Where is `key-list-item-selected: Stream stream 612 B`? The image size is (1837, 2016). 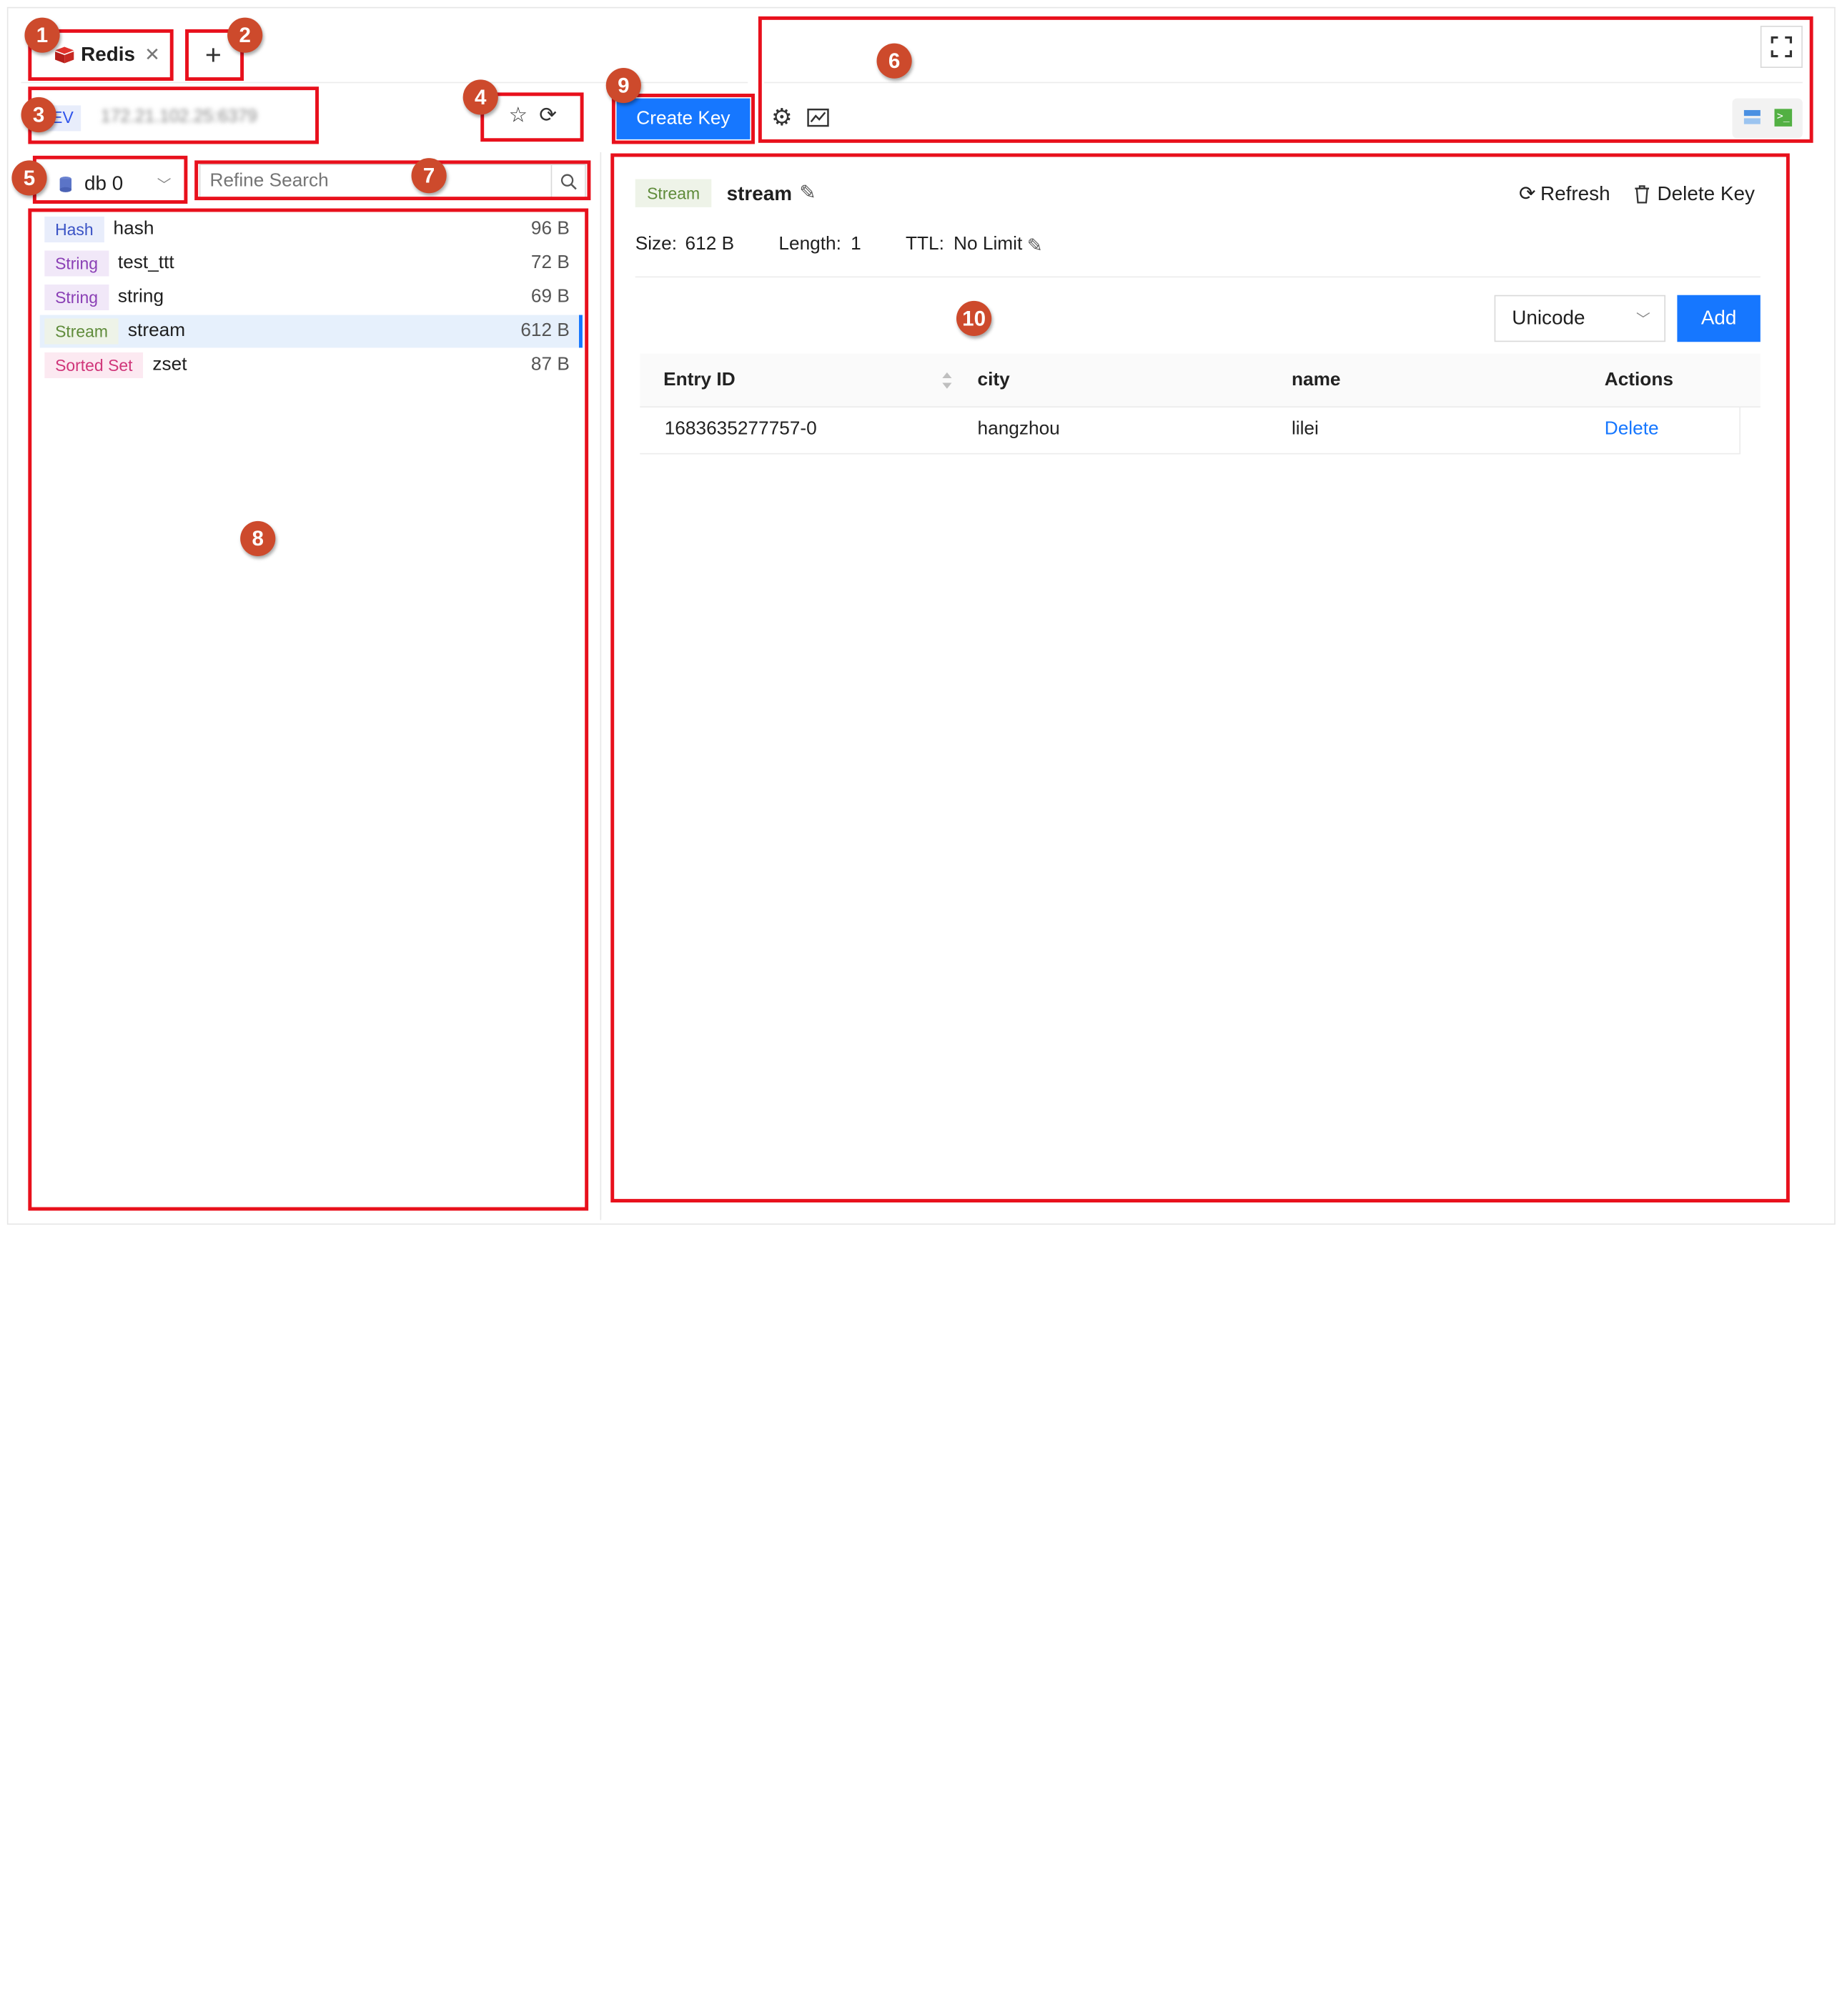 key-list-item-selected: Stream stream 612 B is located at coordinates (311, 331).